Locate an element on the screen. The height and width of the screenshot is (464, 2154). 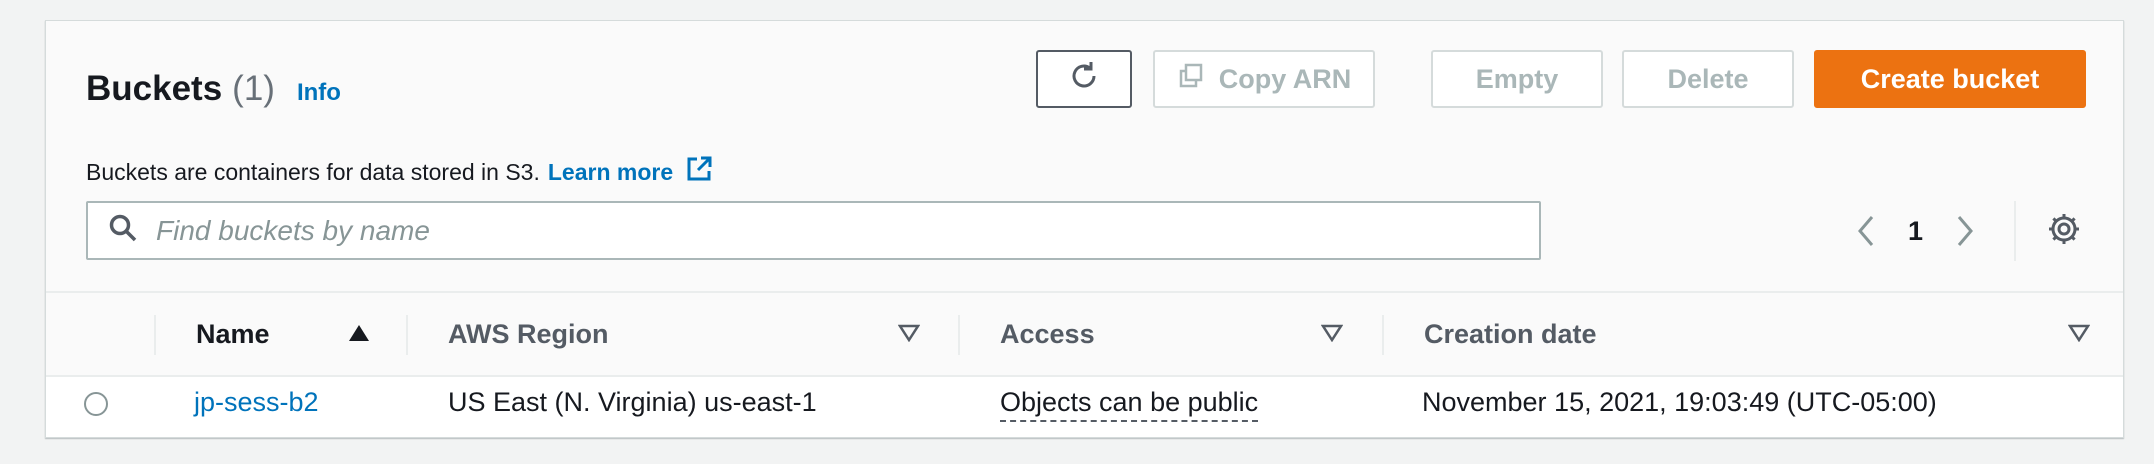
column-creation-date: Creation date is located at coordinates (1510, 334).